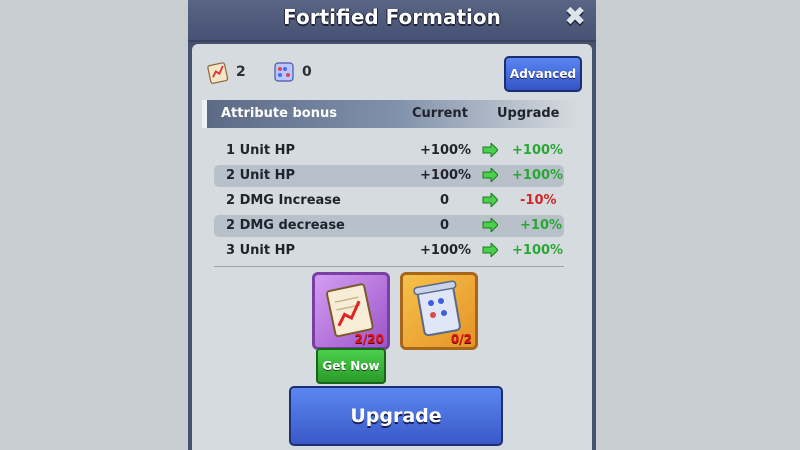  What do you see at coordinates (392, 17) in the screenshot?
I see `dialog-title: Fortified Formation` at bounding box center [392, 17].